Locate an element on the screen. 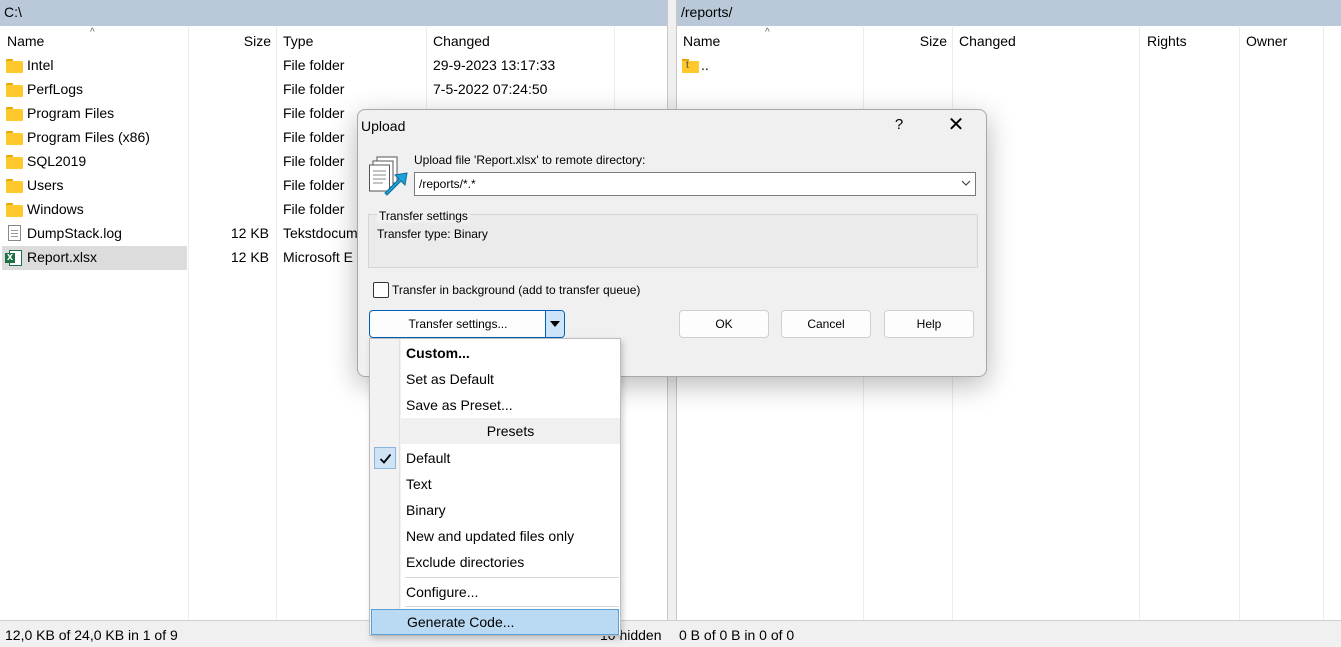 Image resolution: width=1341 pixels, height=647 pixels. menu-item-preset-new-updated: New and updated files only is located at coordinates (495, 536).